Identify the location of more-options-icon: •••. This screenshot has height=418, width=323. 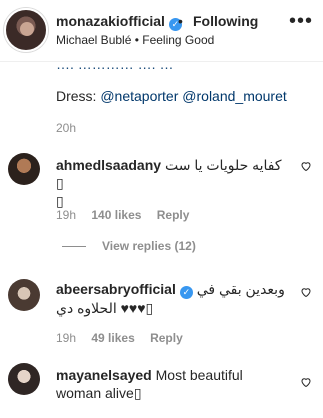
(301, 21).